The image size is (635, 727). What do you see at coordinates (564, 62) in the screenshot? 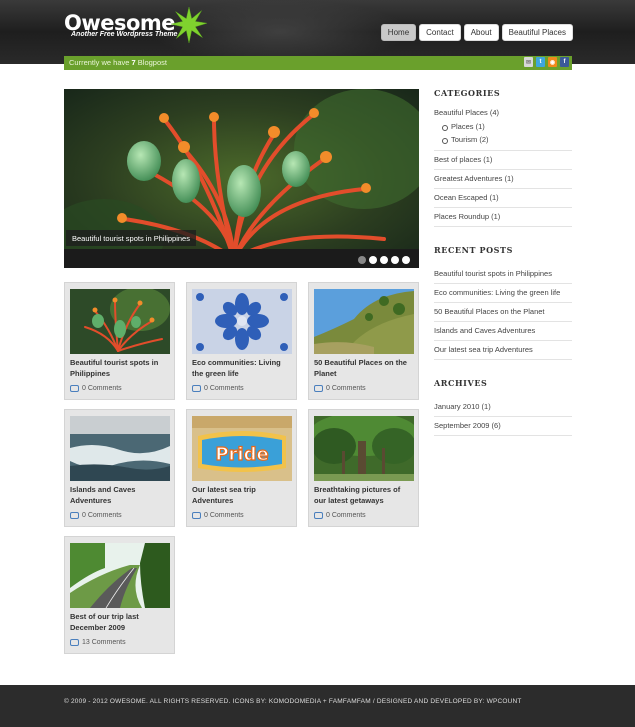
I see `facebook-icon: f` at bounding box center [564, 62].